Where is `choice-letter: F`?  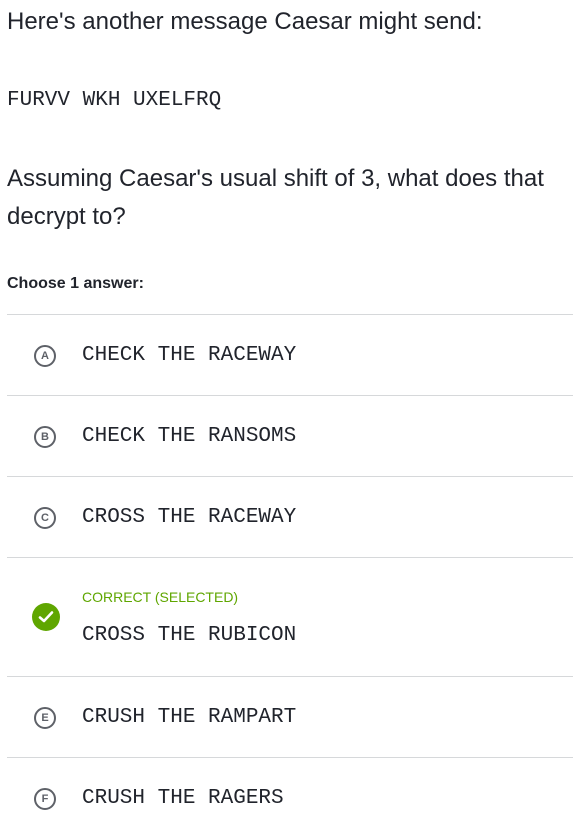 choice-letter: F is located at coordinates (45, 799).